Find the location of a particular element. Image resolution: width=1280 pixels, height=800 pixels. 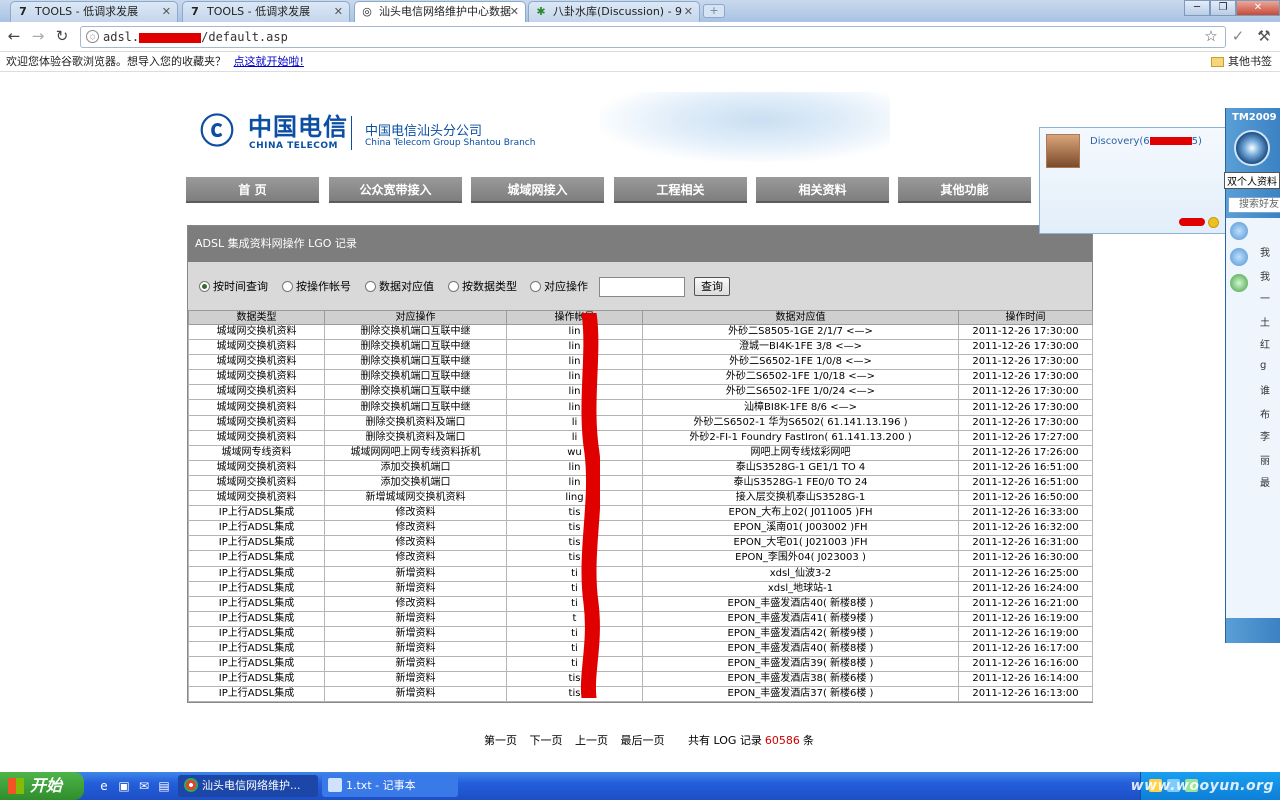

other-bookmarks-button: 其他书签 is located at coordinates (1241, 61).